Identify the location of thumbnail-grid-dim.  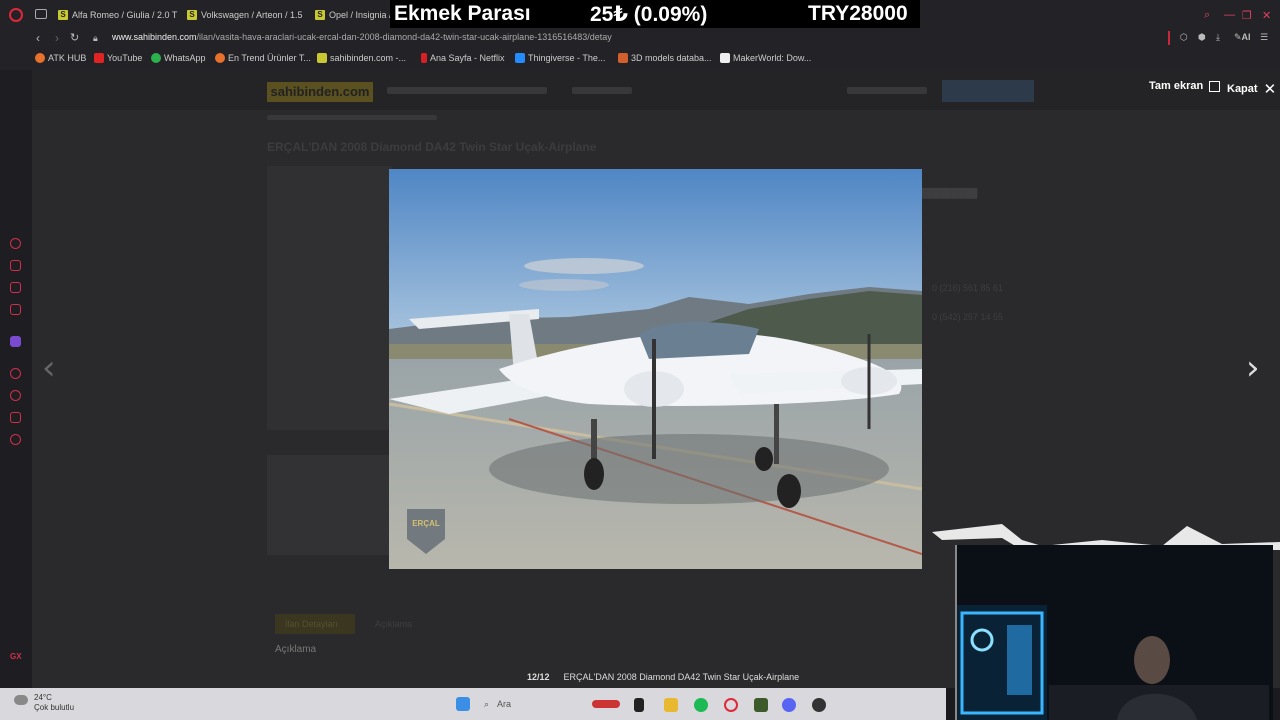
(329, 505).